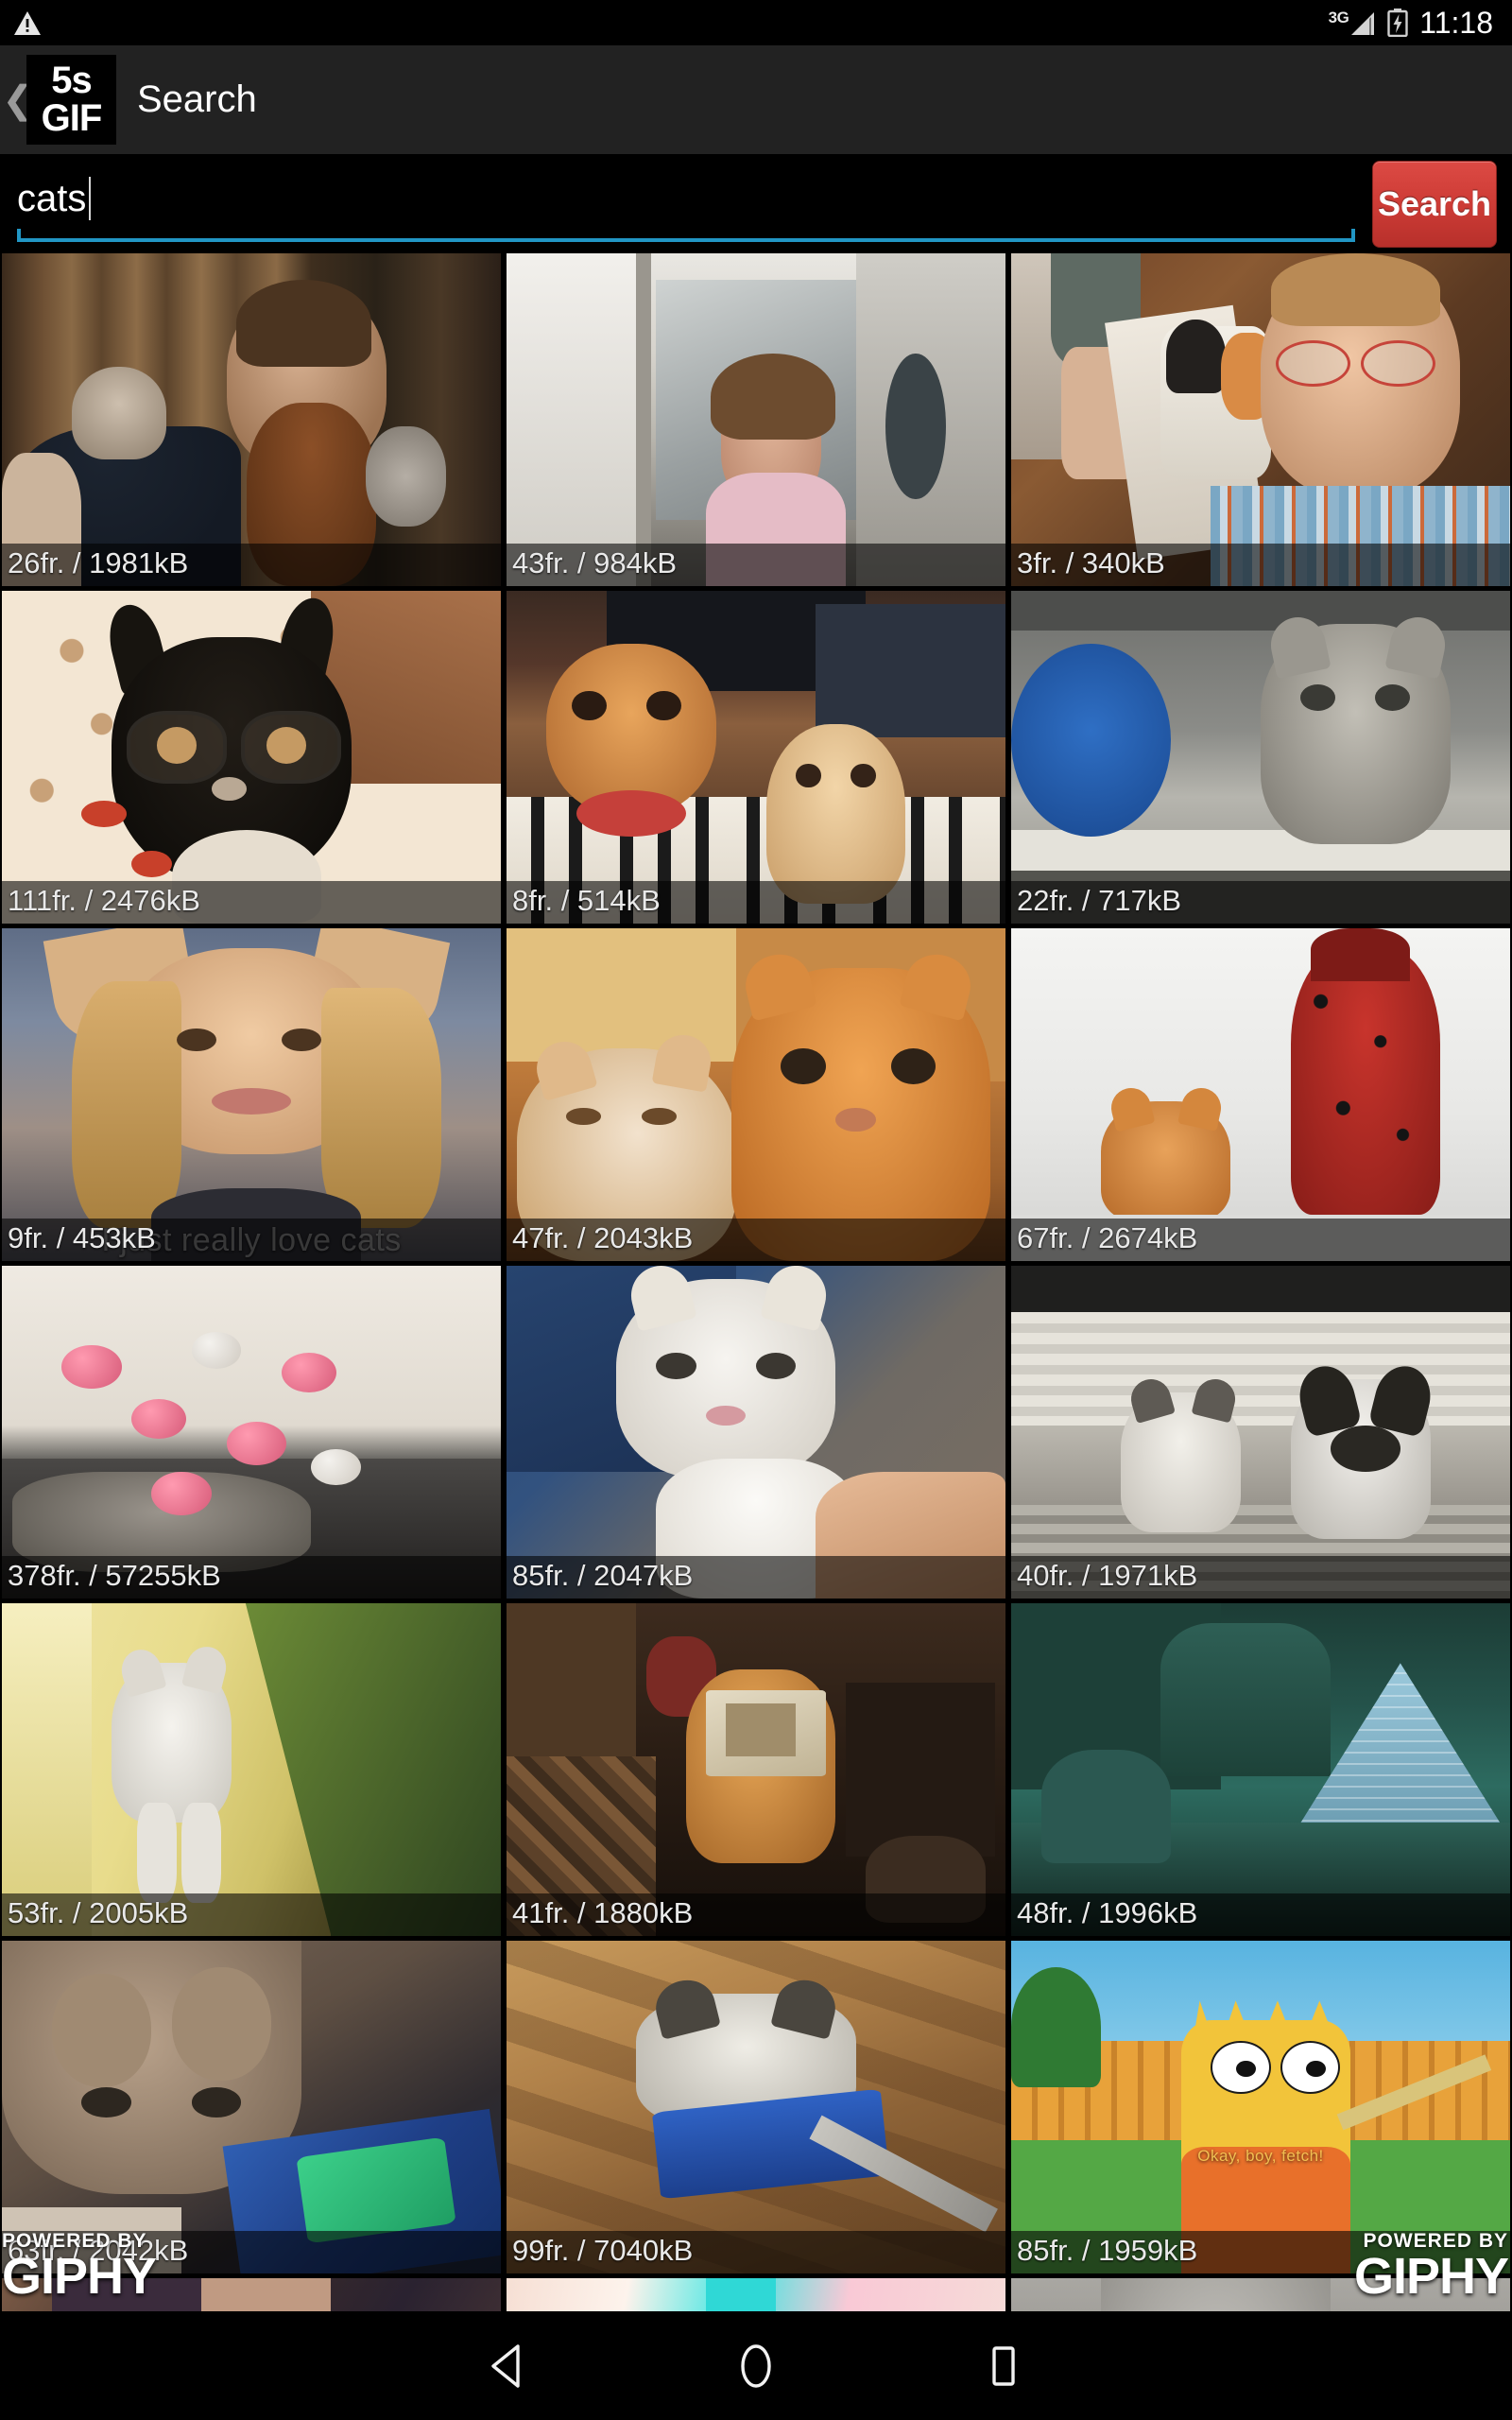  I want to click on nav-home-button, so click(756, 2366).